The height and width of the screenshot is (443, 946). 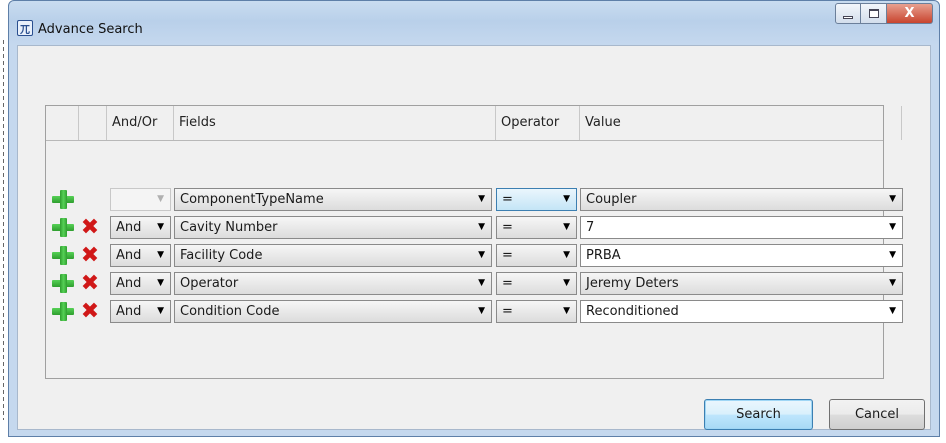 What do you see at coordinates (741, 255) in the screenshot?
I see `value-input: PRBA ▼` at bounding box center [741, 255].